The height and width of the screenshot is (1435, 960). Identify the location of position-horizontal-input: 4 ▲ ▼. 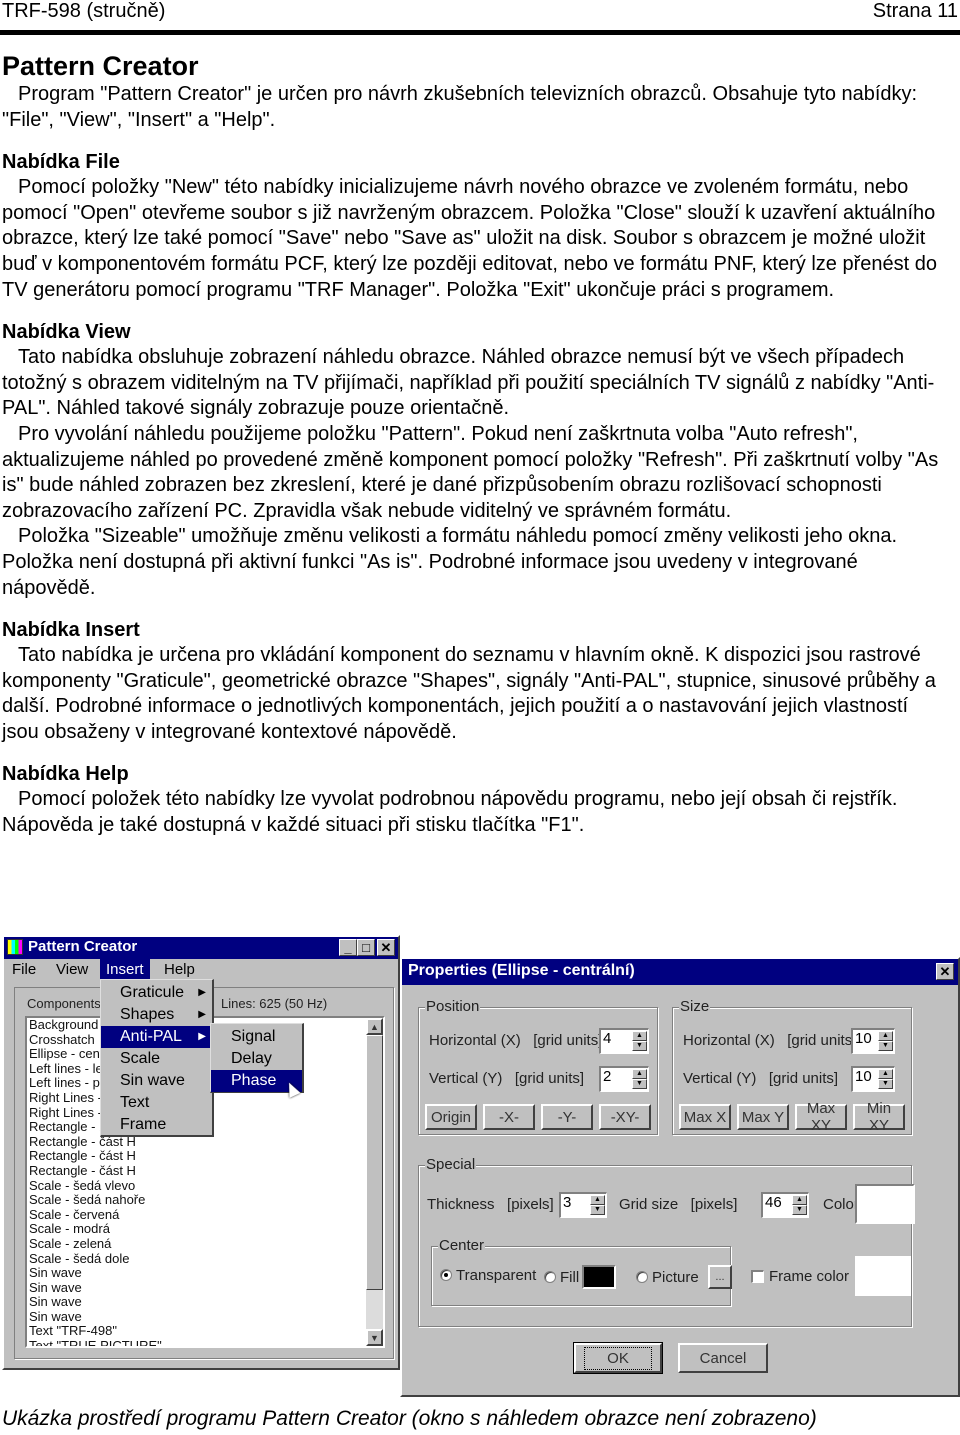
(624, 1041).